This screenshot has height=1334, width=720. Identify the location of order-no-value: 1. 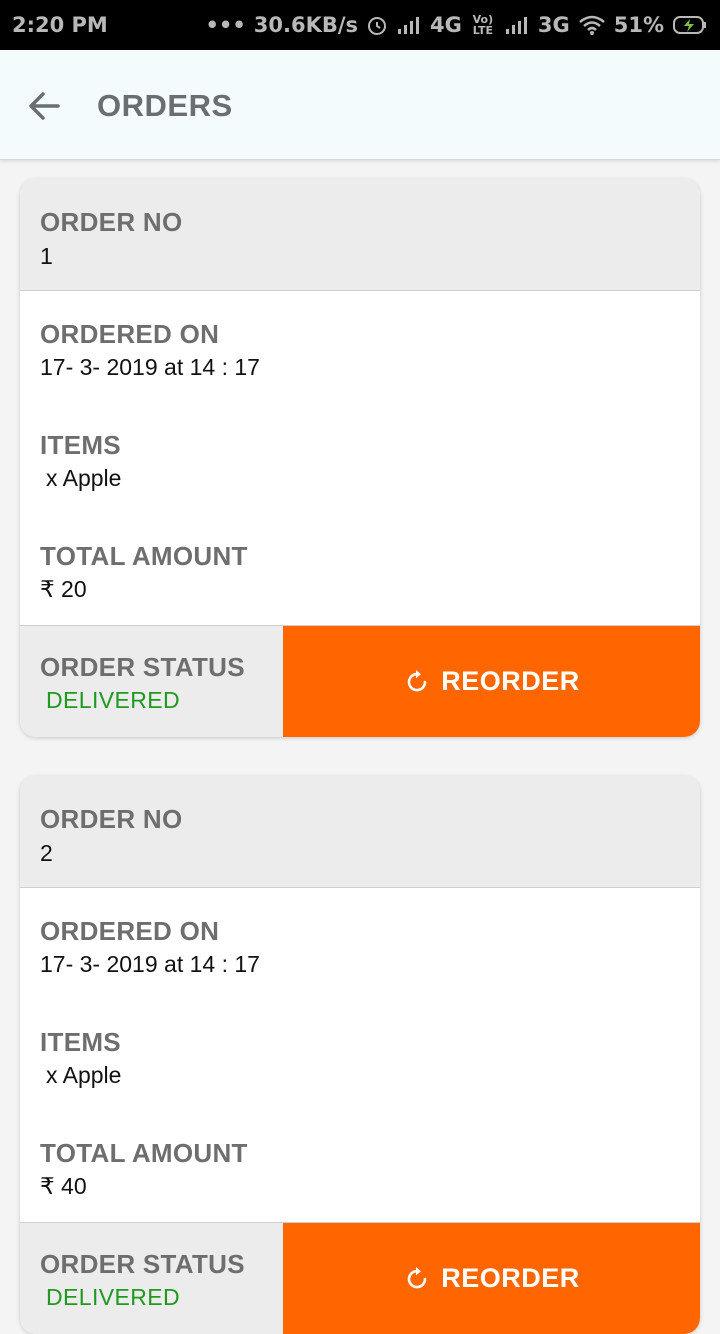
(46, 256).